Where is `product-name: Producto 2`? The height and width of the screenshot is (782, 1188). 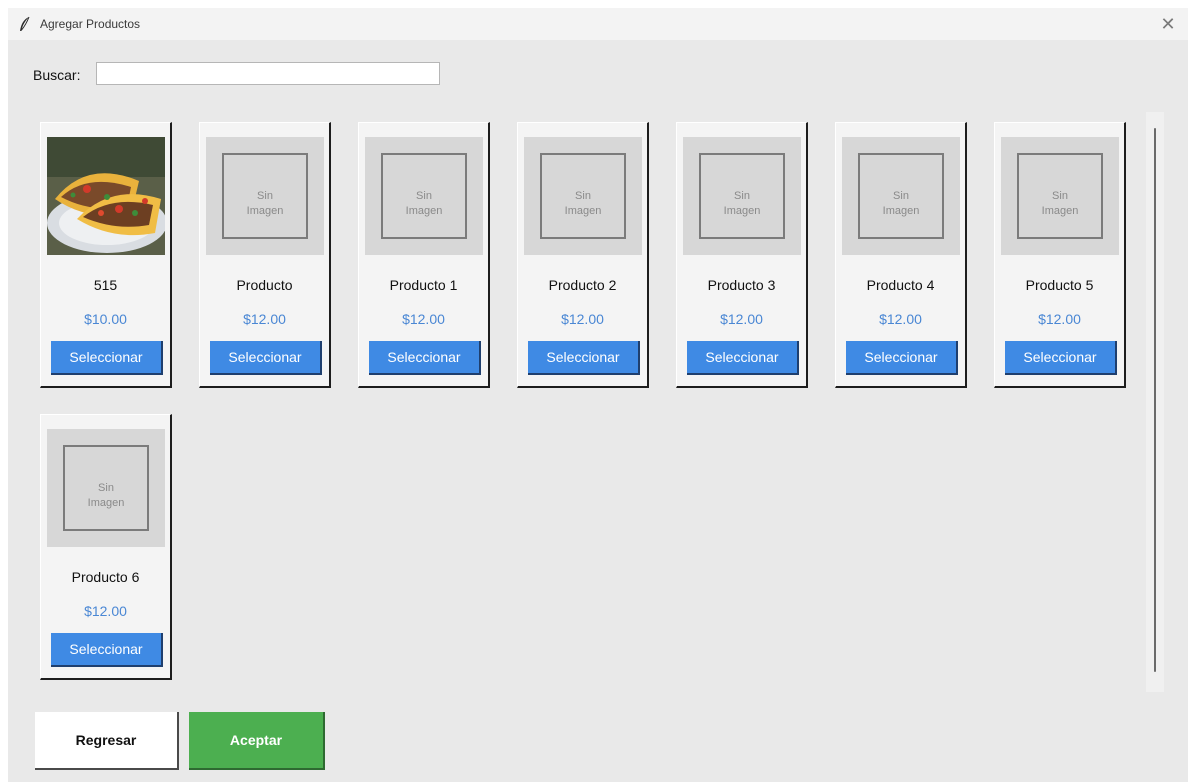 product-name: Producto 2 is located at coordinates (582, 285).